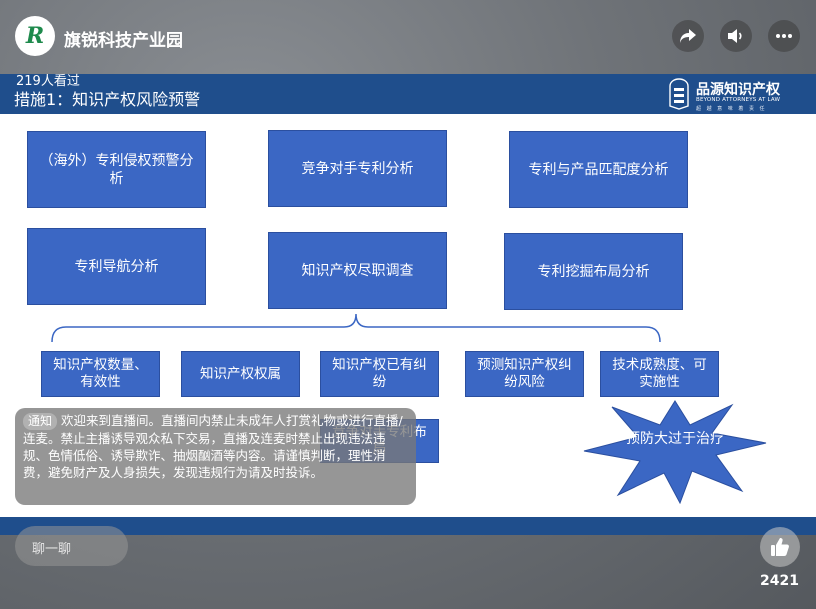 Image resolution: width=816 pixels, height=609 pixels. I want to click on channel-name: 旗锐科技产业园, so click(123, 38).